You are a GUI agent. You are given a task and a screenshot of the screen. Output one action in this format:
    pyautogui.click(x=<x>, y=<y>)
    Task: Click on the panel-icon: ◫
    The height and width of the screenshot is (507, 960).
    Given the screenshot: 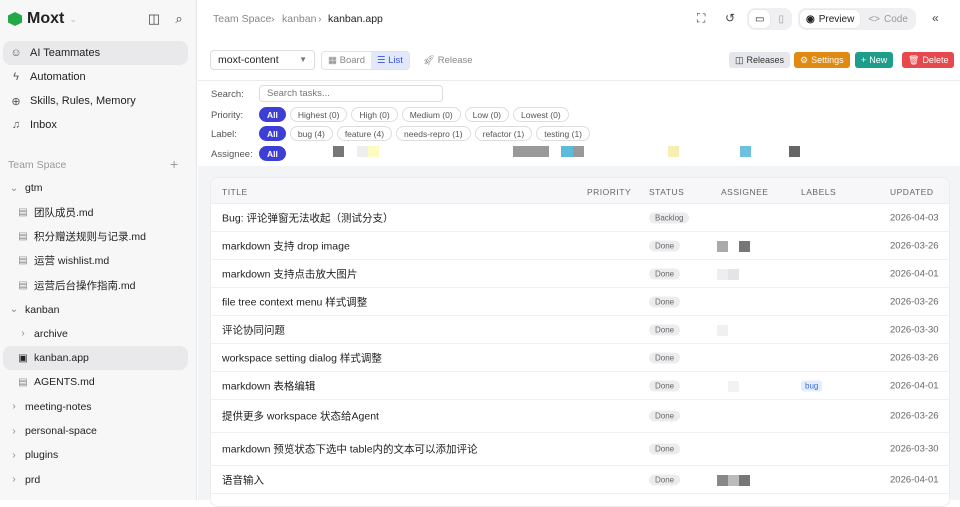 What is the action you would take?
    pyautogui.click(x=739, y=59)
    